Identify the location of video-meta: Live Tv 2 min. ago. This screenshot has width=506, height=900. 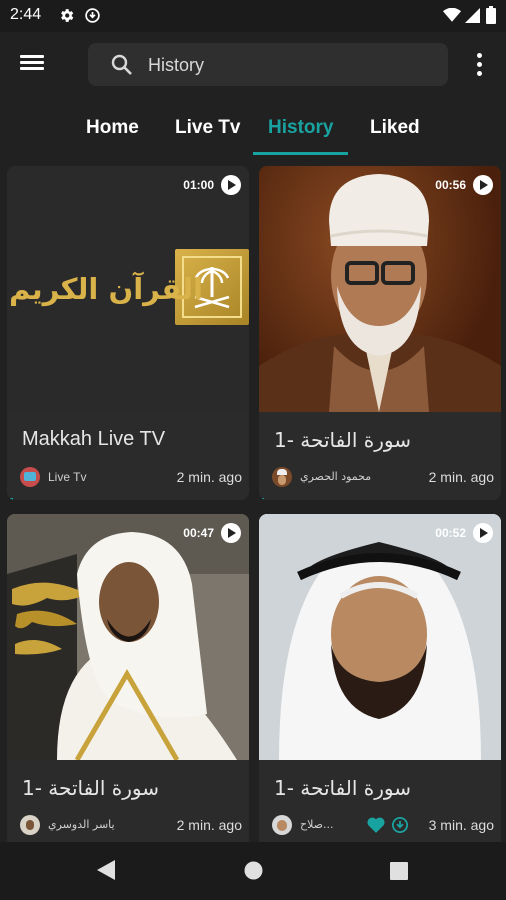
(131, 478).